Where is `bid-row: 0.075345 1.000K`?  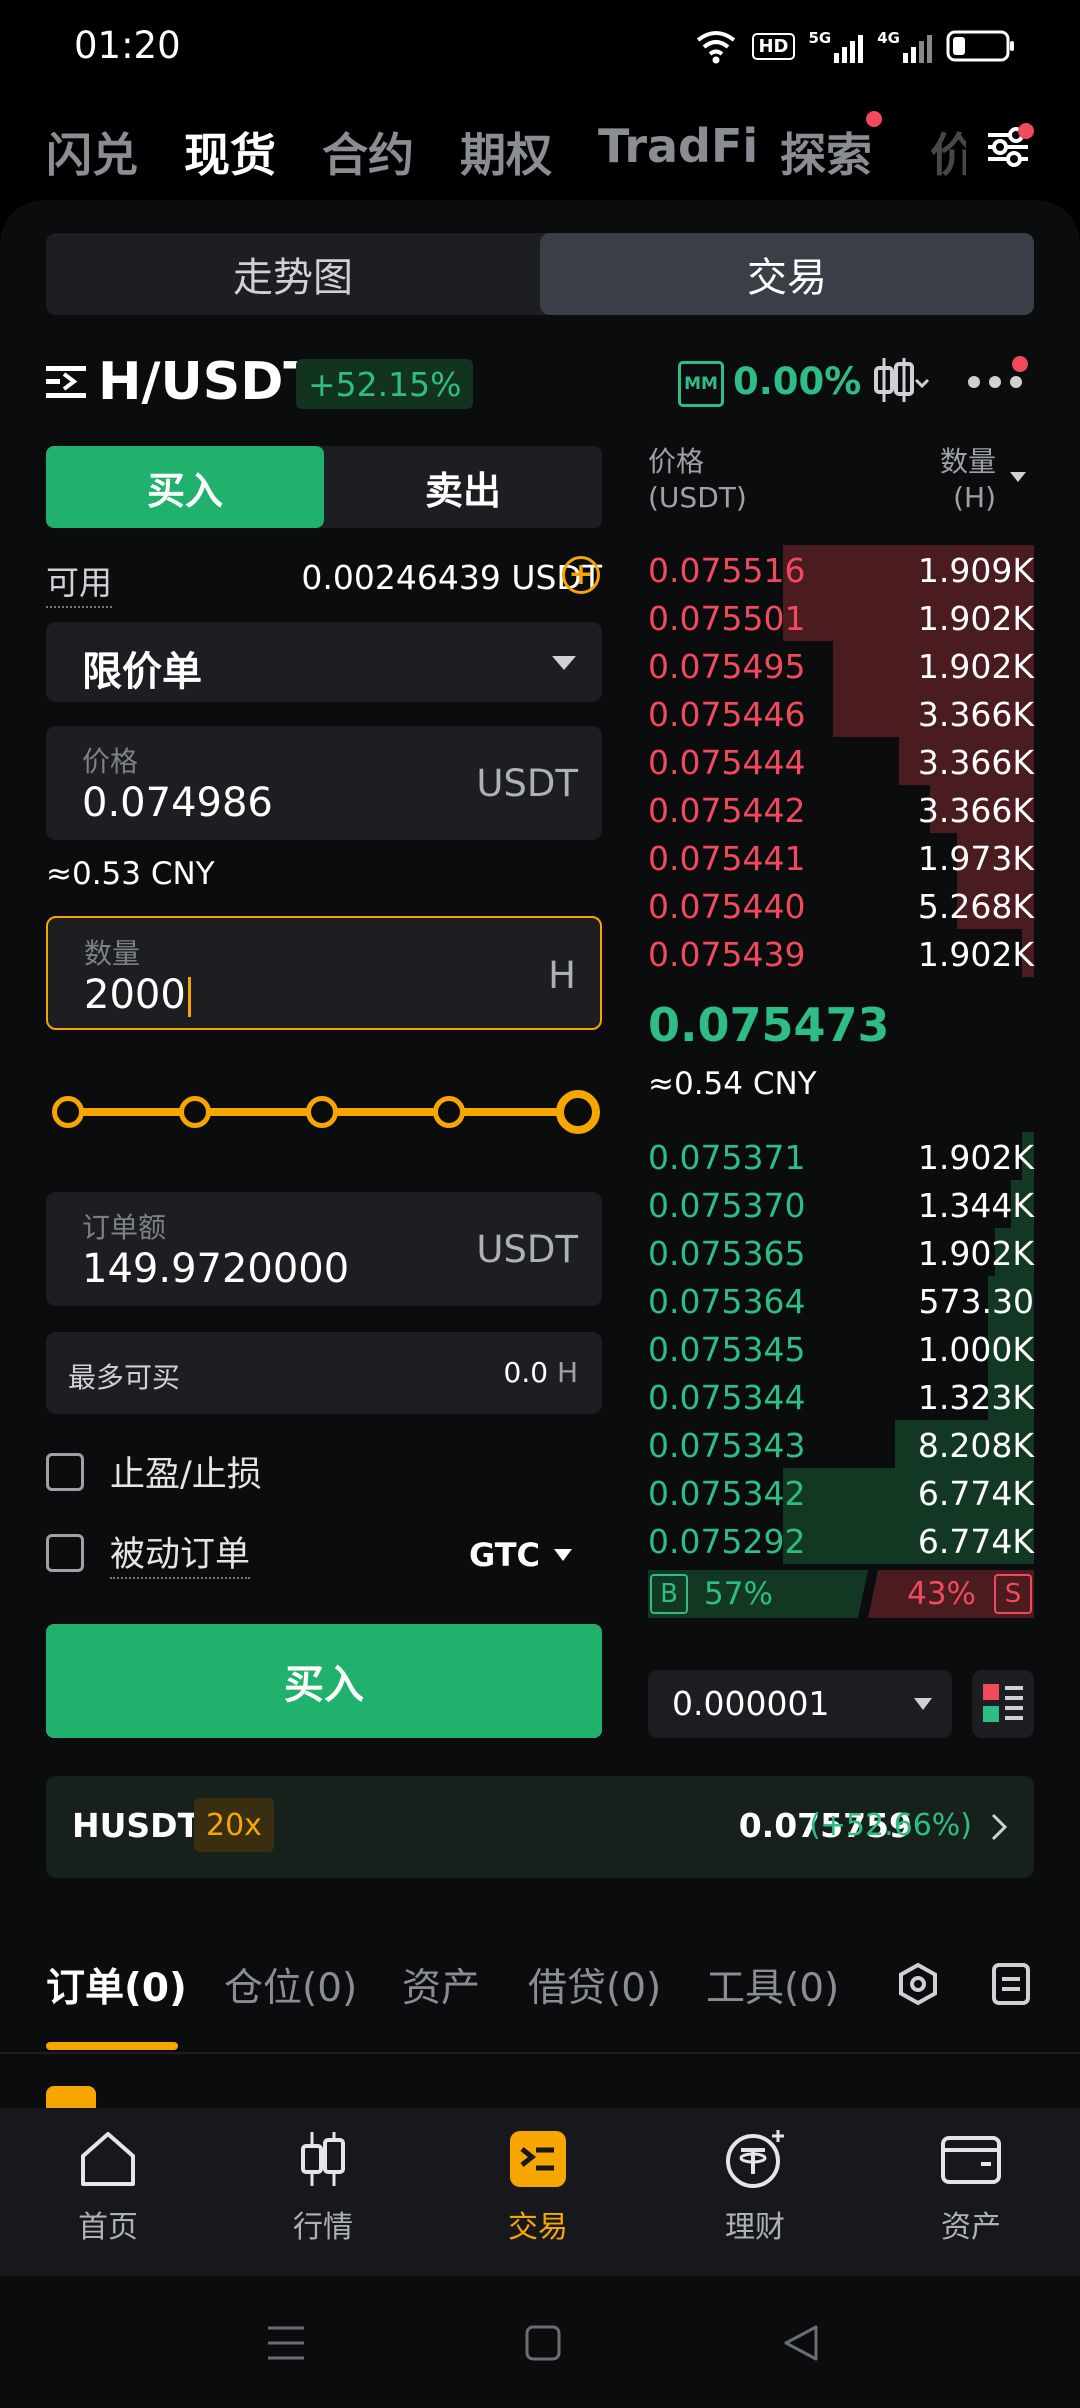 bid-row: 0.075345 1.000K is located at coordinates (841, 1348).